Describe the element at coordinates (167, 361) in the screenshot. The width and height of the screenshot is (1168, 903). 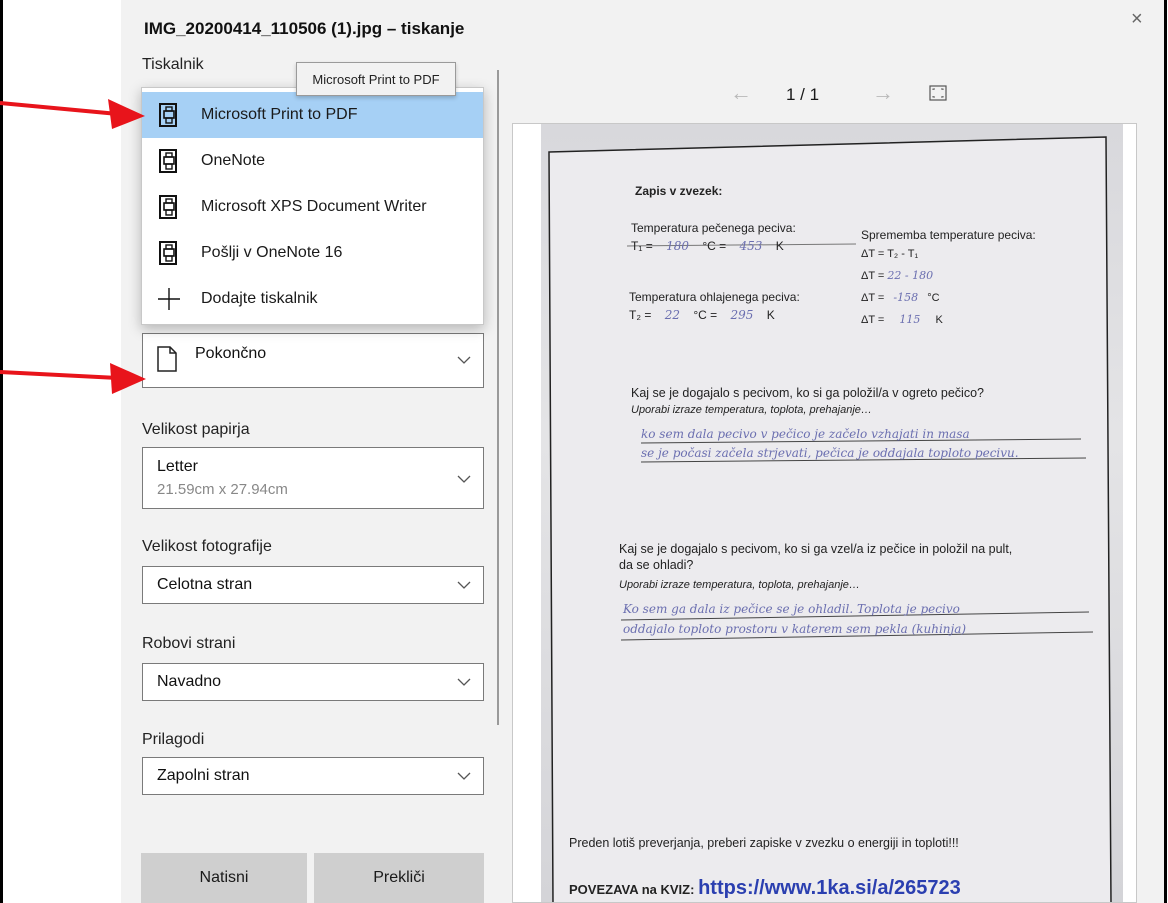
I see `page-icon` at that location.